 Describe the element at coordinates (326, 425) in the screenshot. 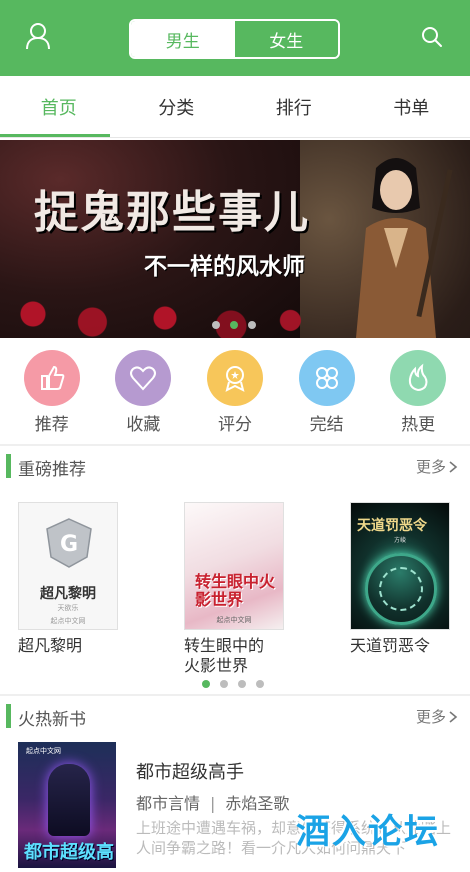

I see `category-label: 完结` at that location.